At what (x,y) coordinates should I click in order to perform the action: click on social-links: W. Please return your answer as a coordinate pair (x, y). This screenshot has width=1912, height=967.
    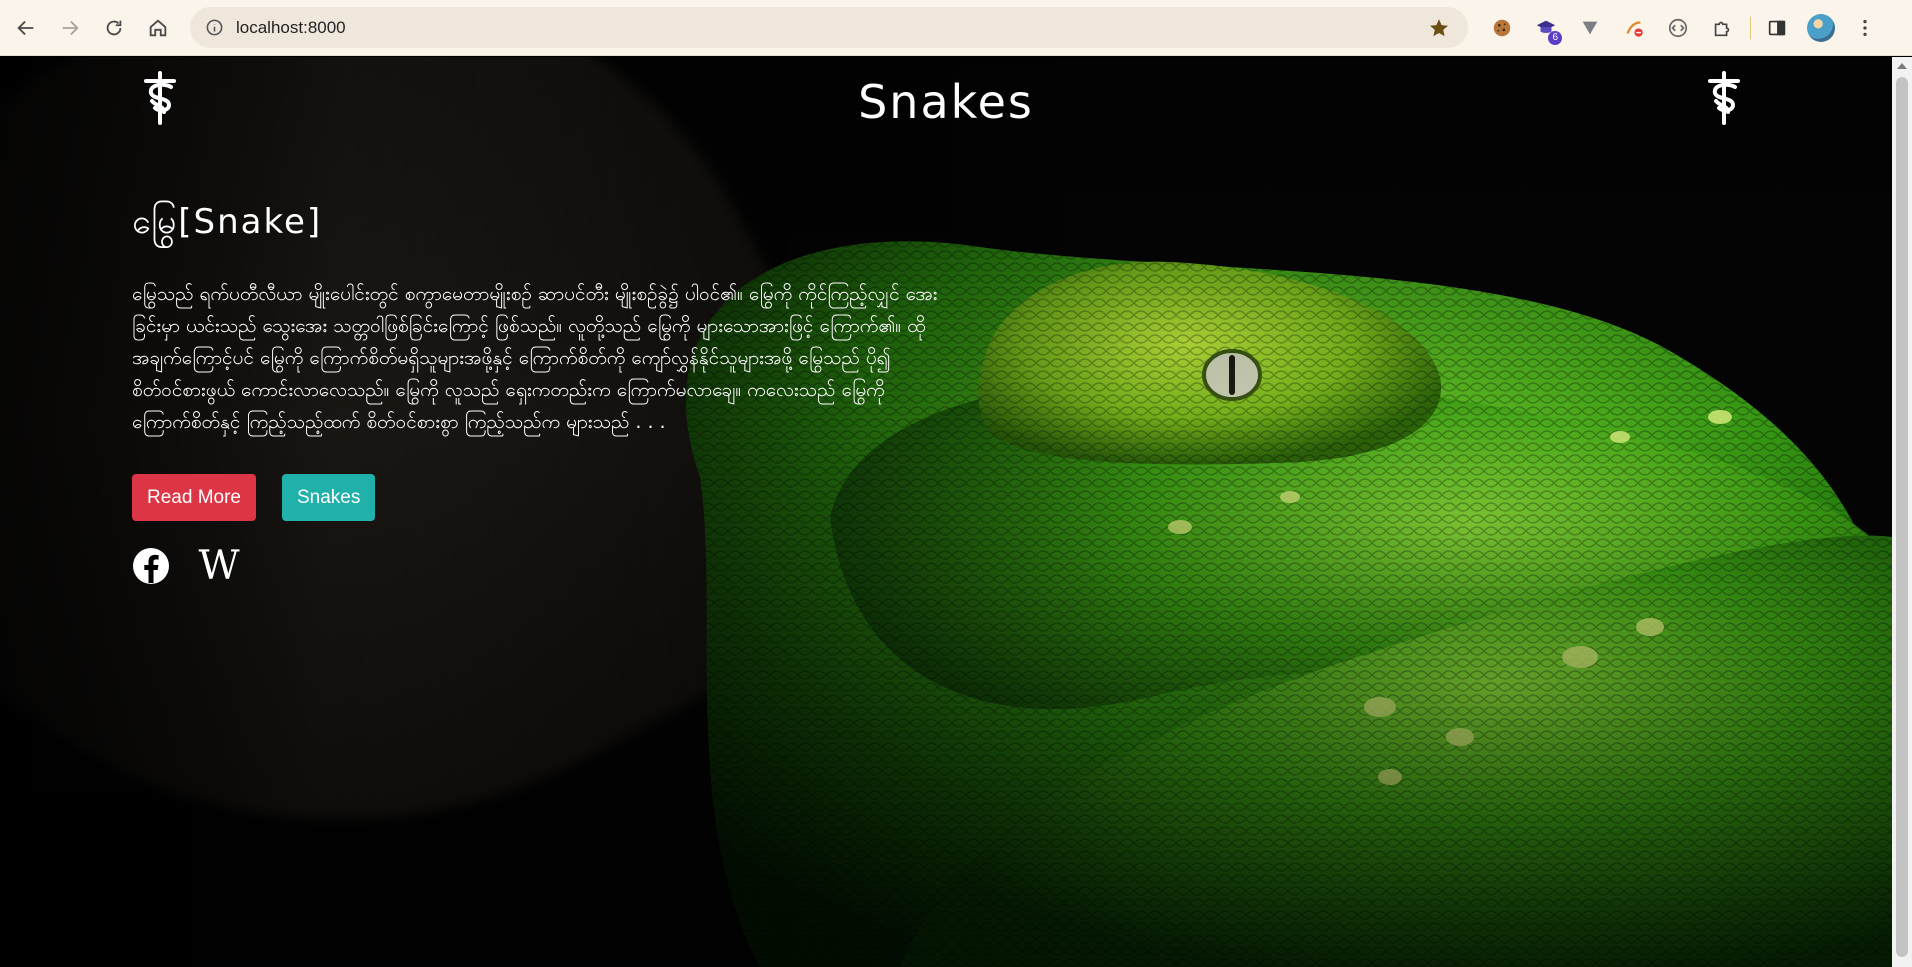
    Looking at the image, I should click on (537, 566).